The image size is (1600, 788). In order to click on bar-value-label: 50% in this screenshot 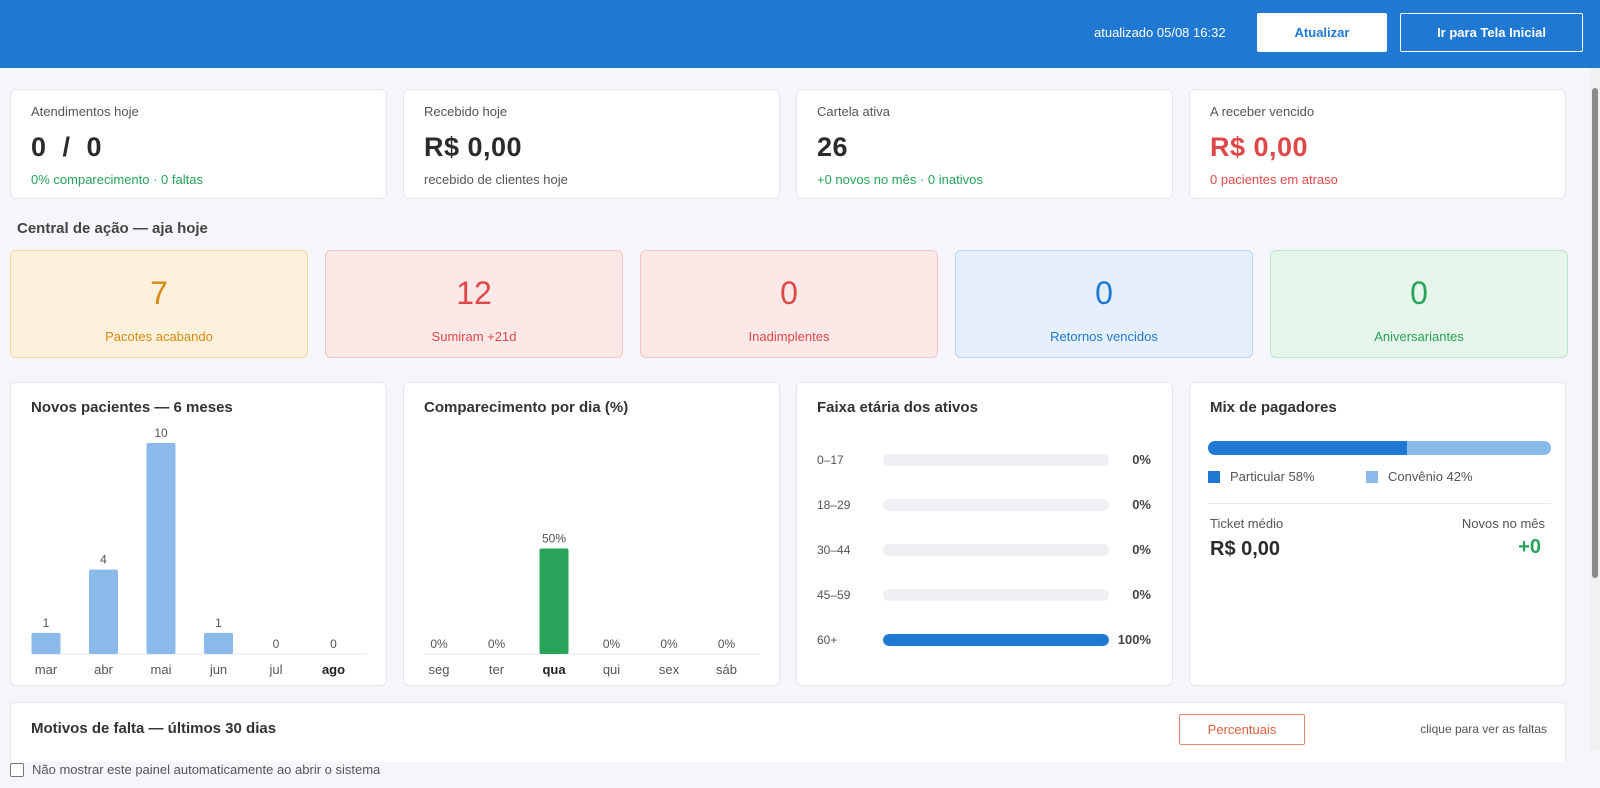, I will do `click(554, 539)`.